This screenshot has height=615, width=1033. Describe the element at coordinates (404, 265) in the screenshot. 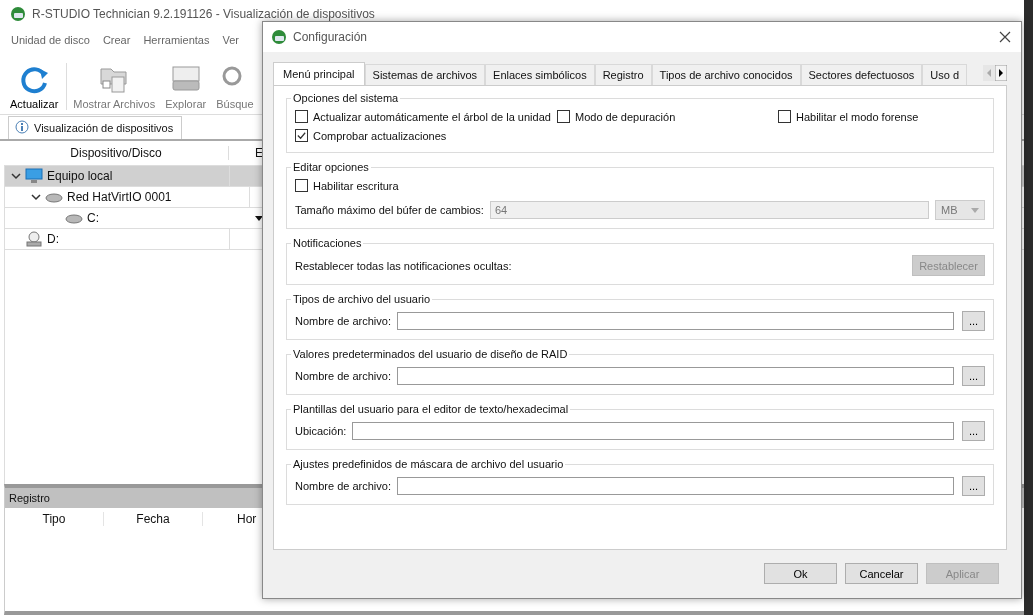

I see `field-label: Restablecer todas las notificaciones ocultas:` at that location.